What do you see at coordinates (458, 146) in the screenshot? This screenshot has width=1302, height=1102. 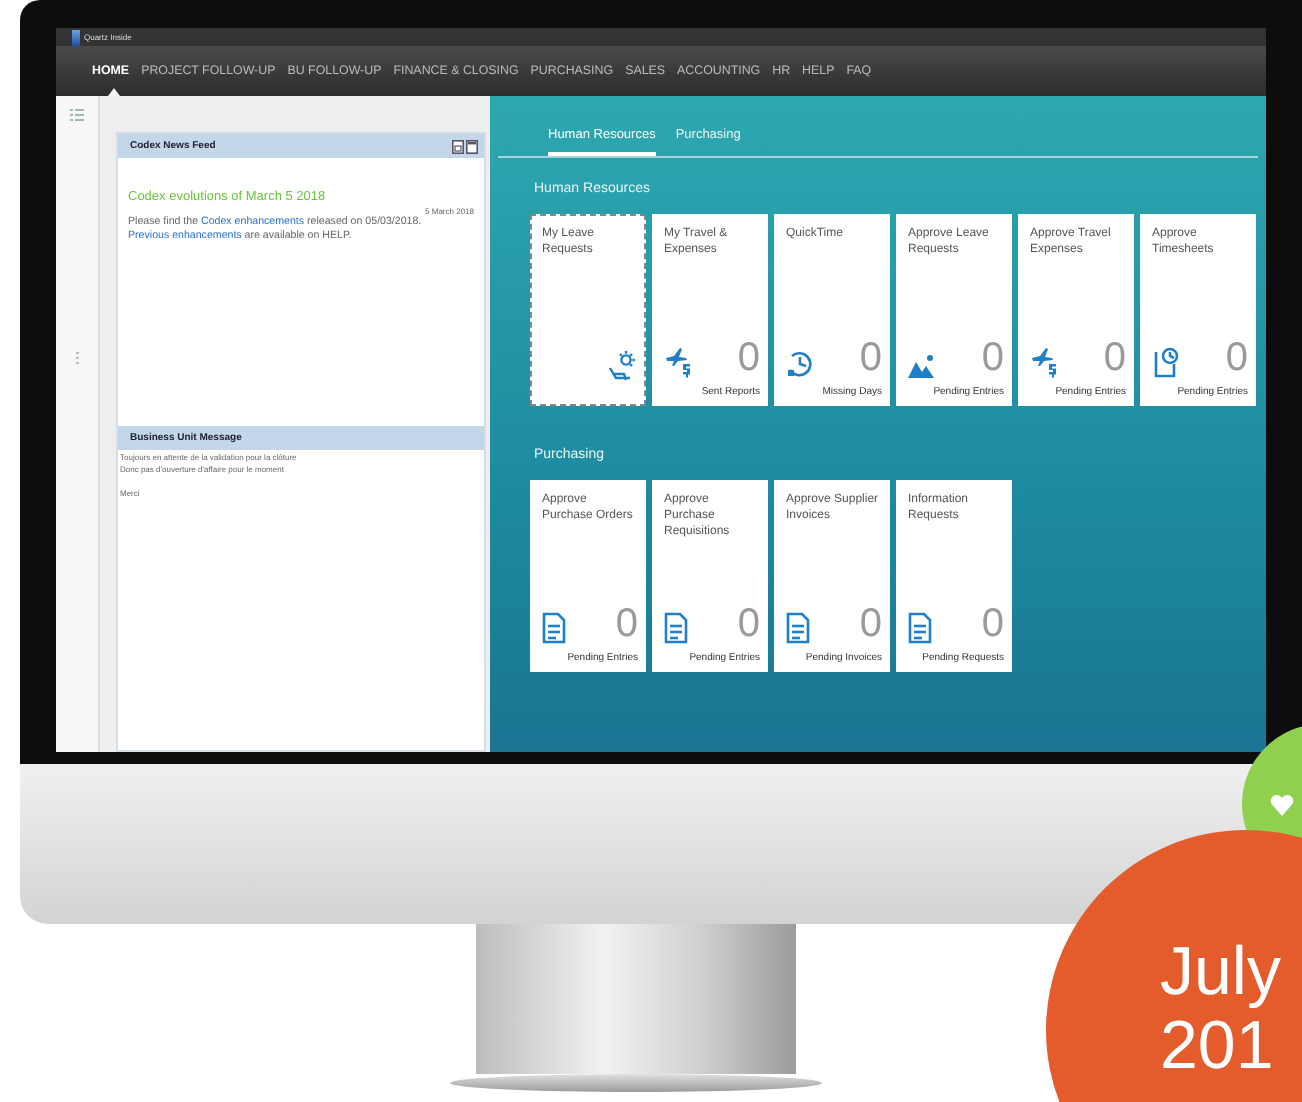 I see `restore-icon` at bounding box center [458, 146].